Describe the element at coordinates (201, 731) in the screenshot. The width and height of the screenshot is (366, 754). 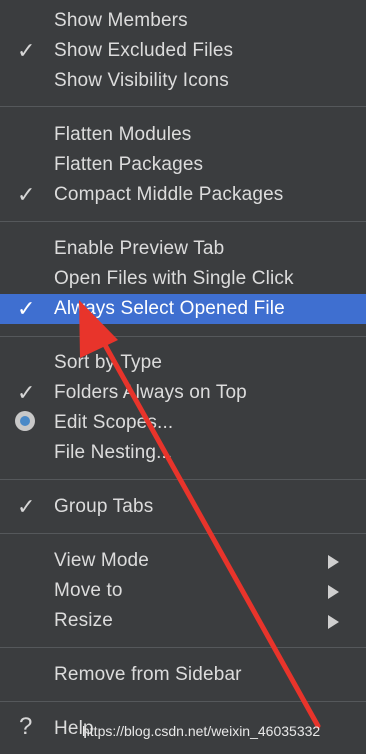
I see `watermark-text: https://blog.csdn.net/weixin_46035332` at that location.